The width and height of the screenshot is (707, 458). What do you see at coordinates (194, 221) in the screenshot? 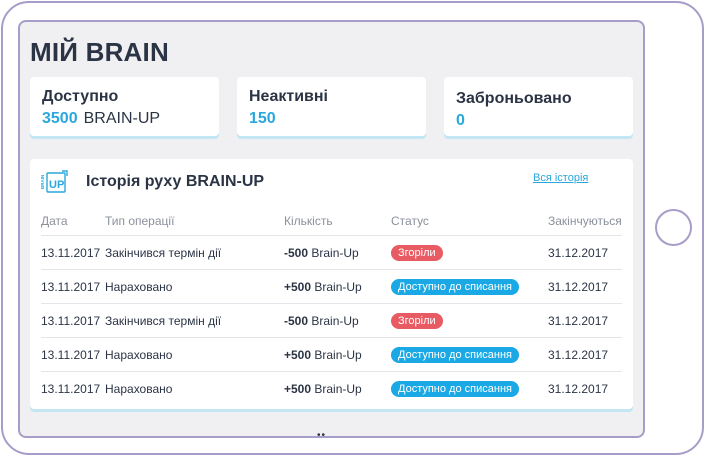
I see `column-header-type: Тип операції` at bounding box center [194, 221].